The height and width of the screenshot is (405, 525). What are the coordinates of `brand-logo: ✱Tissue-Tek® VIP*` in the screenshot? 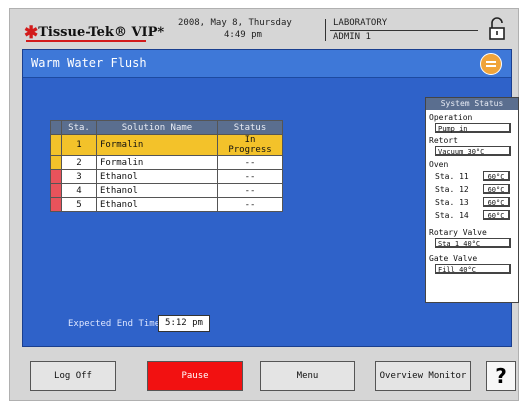 It's located at (94, 33).